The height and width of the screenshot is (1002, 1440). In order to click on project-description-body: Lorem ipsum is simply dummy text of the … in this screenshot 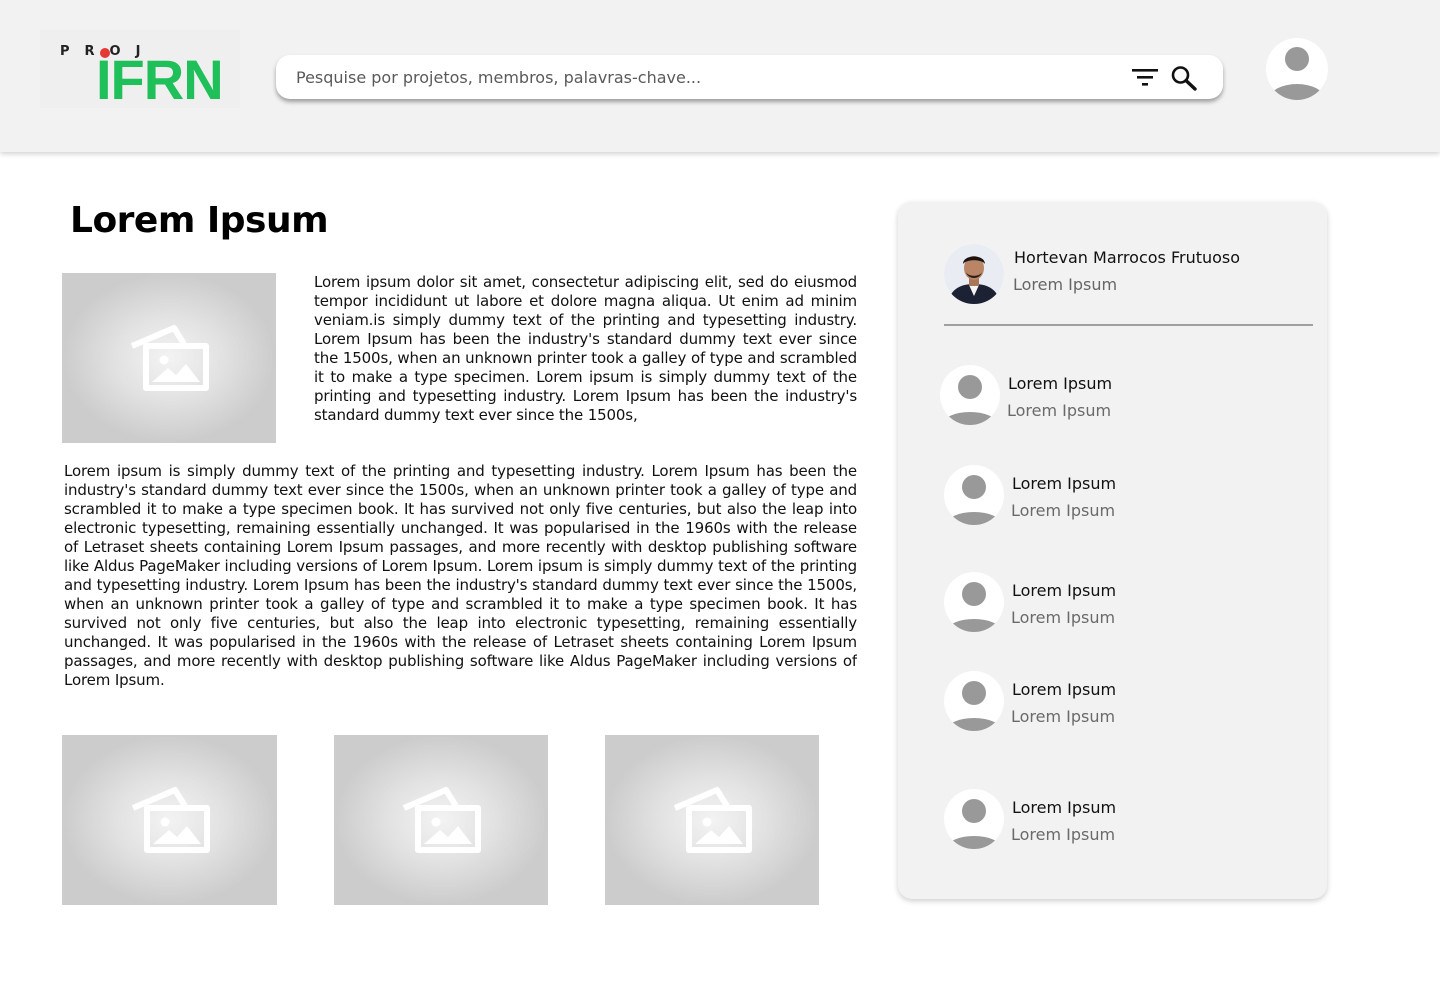, I will do `click(460, 575)`.